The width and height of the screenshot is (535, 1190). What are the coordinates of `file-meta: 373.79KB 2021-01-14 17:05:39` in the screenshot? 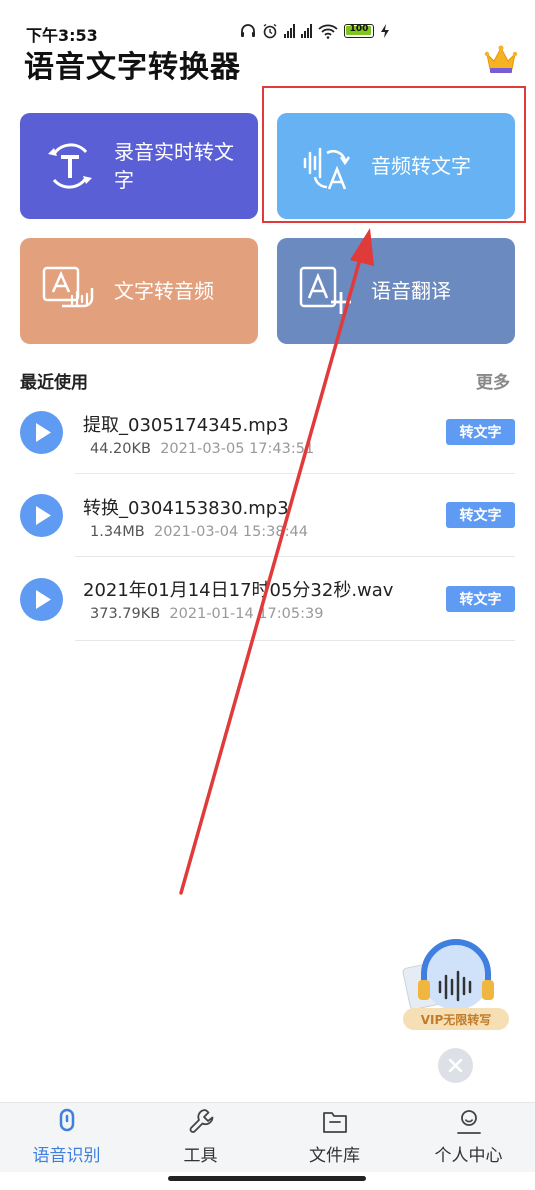 It's located at (206, 614).